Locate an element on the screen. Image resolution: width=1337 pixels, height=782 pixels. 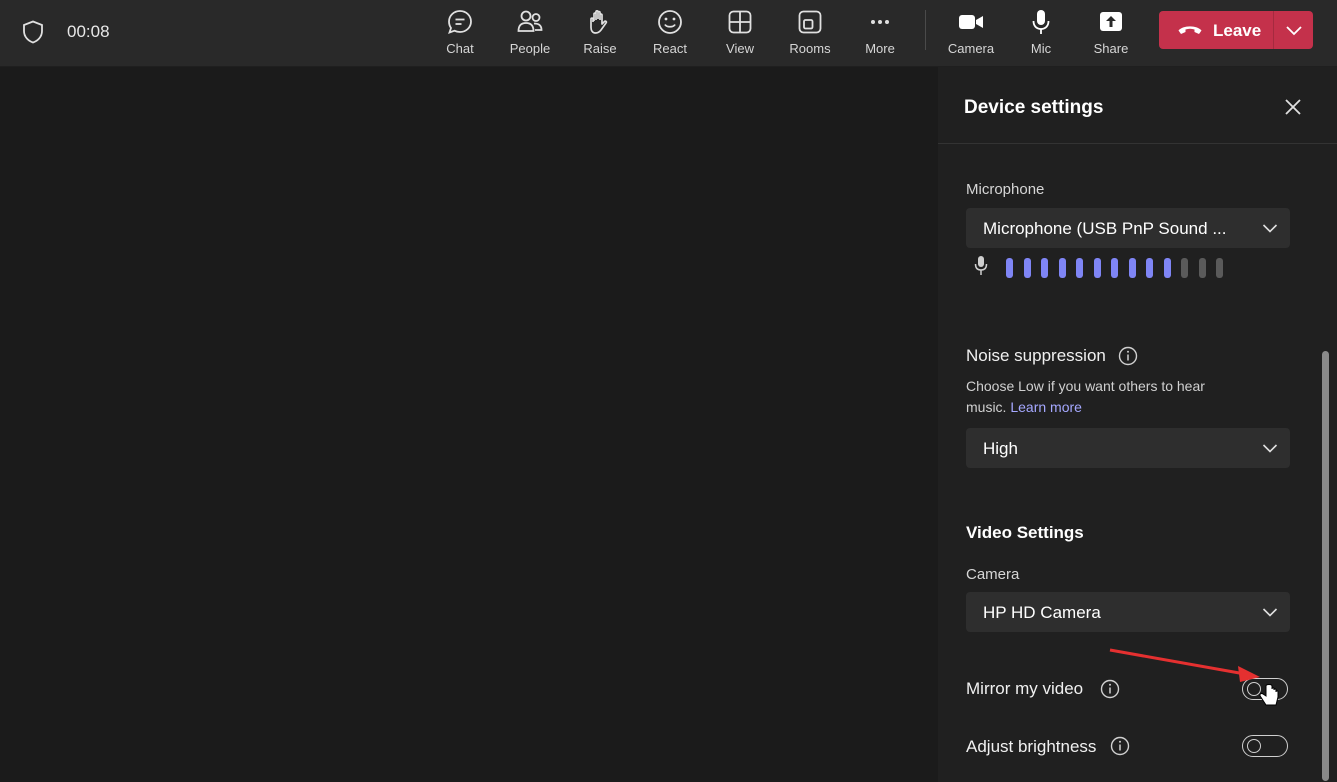
adjust-brightness-toggle is located at coordinates (1265, 746).